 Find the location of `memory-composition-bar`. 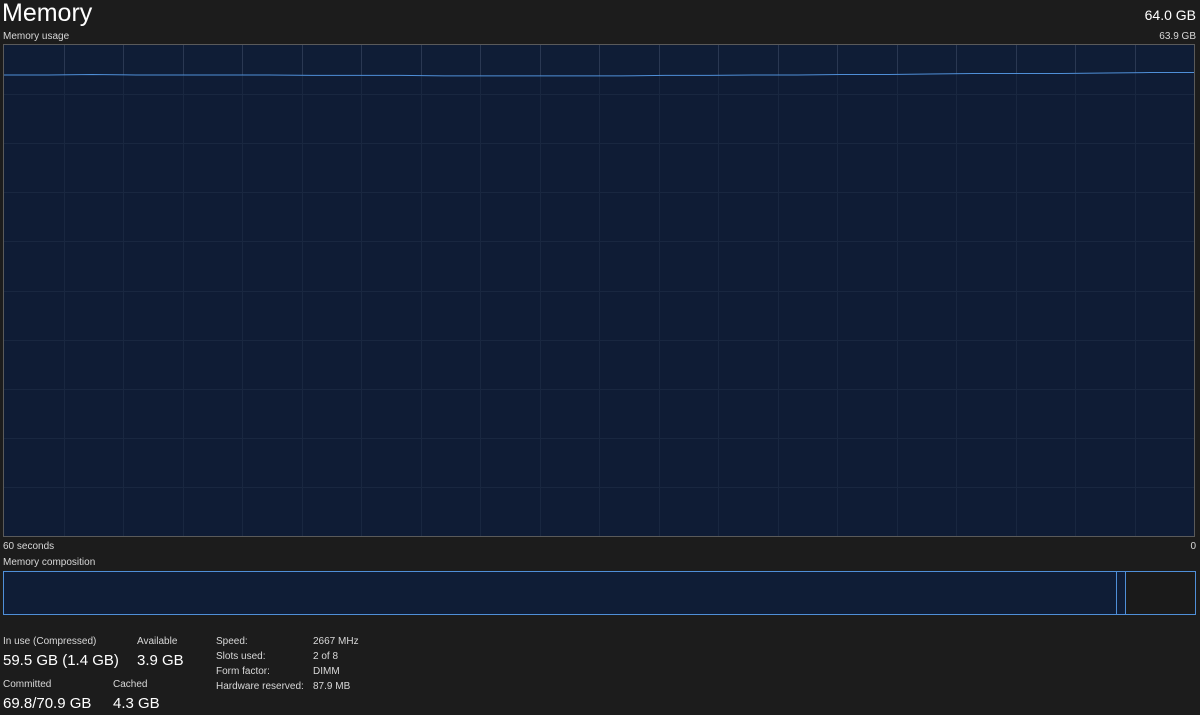

memory-composition-bar is located at coordinates (599, 593).